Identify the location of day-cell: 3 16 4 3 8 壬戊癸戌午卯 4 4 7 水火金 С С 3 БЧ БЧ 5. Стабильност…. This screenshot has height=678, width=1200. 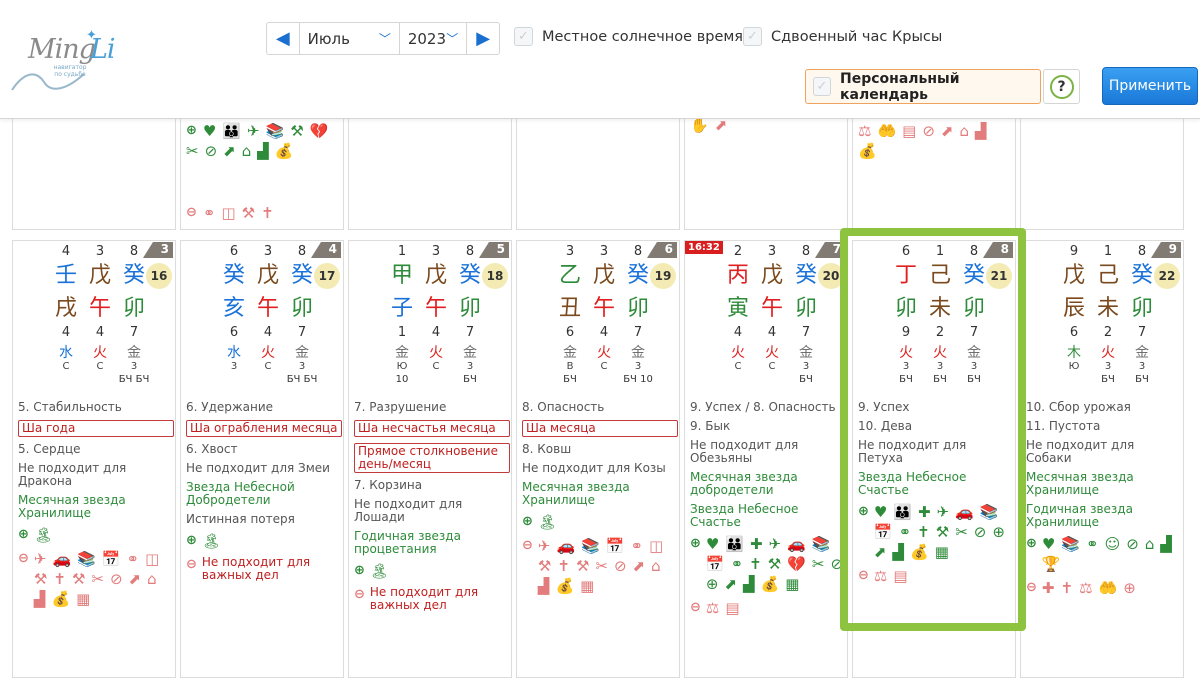
(94, 459).